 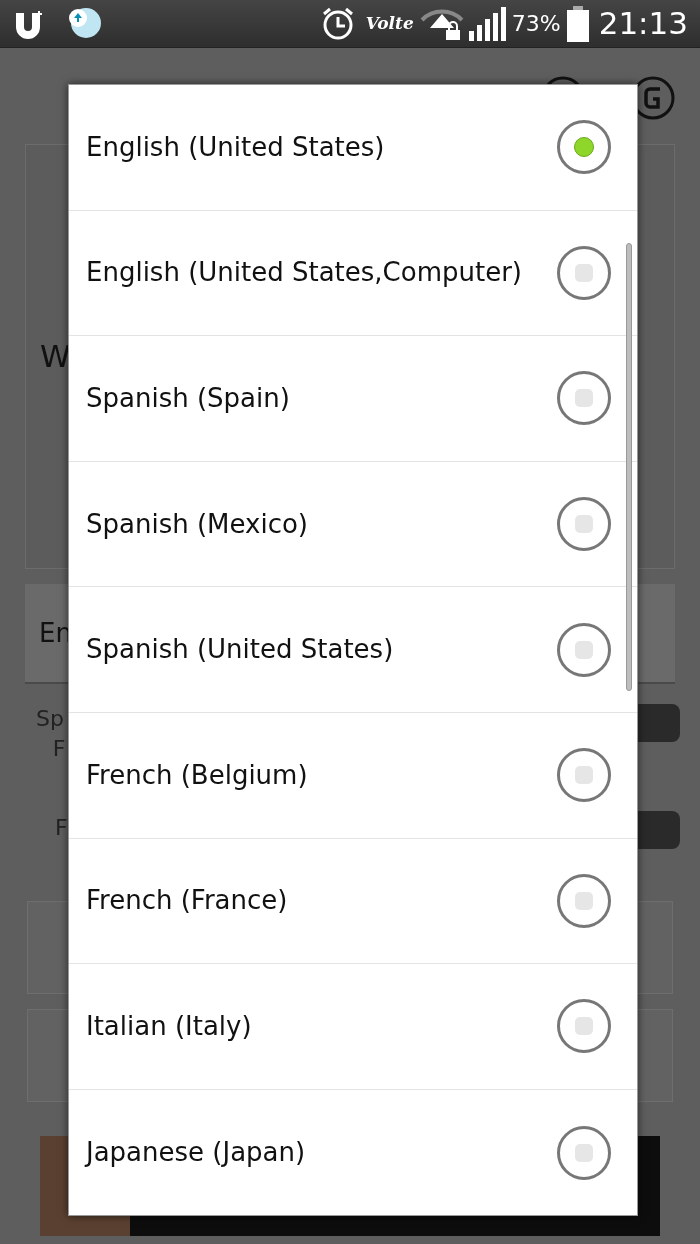 What do you see at coordinates (236, 147) in the screenshot?
I see `language-label: English (United States)` at bounding box center [236, 147].